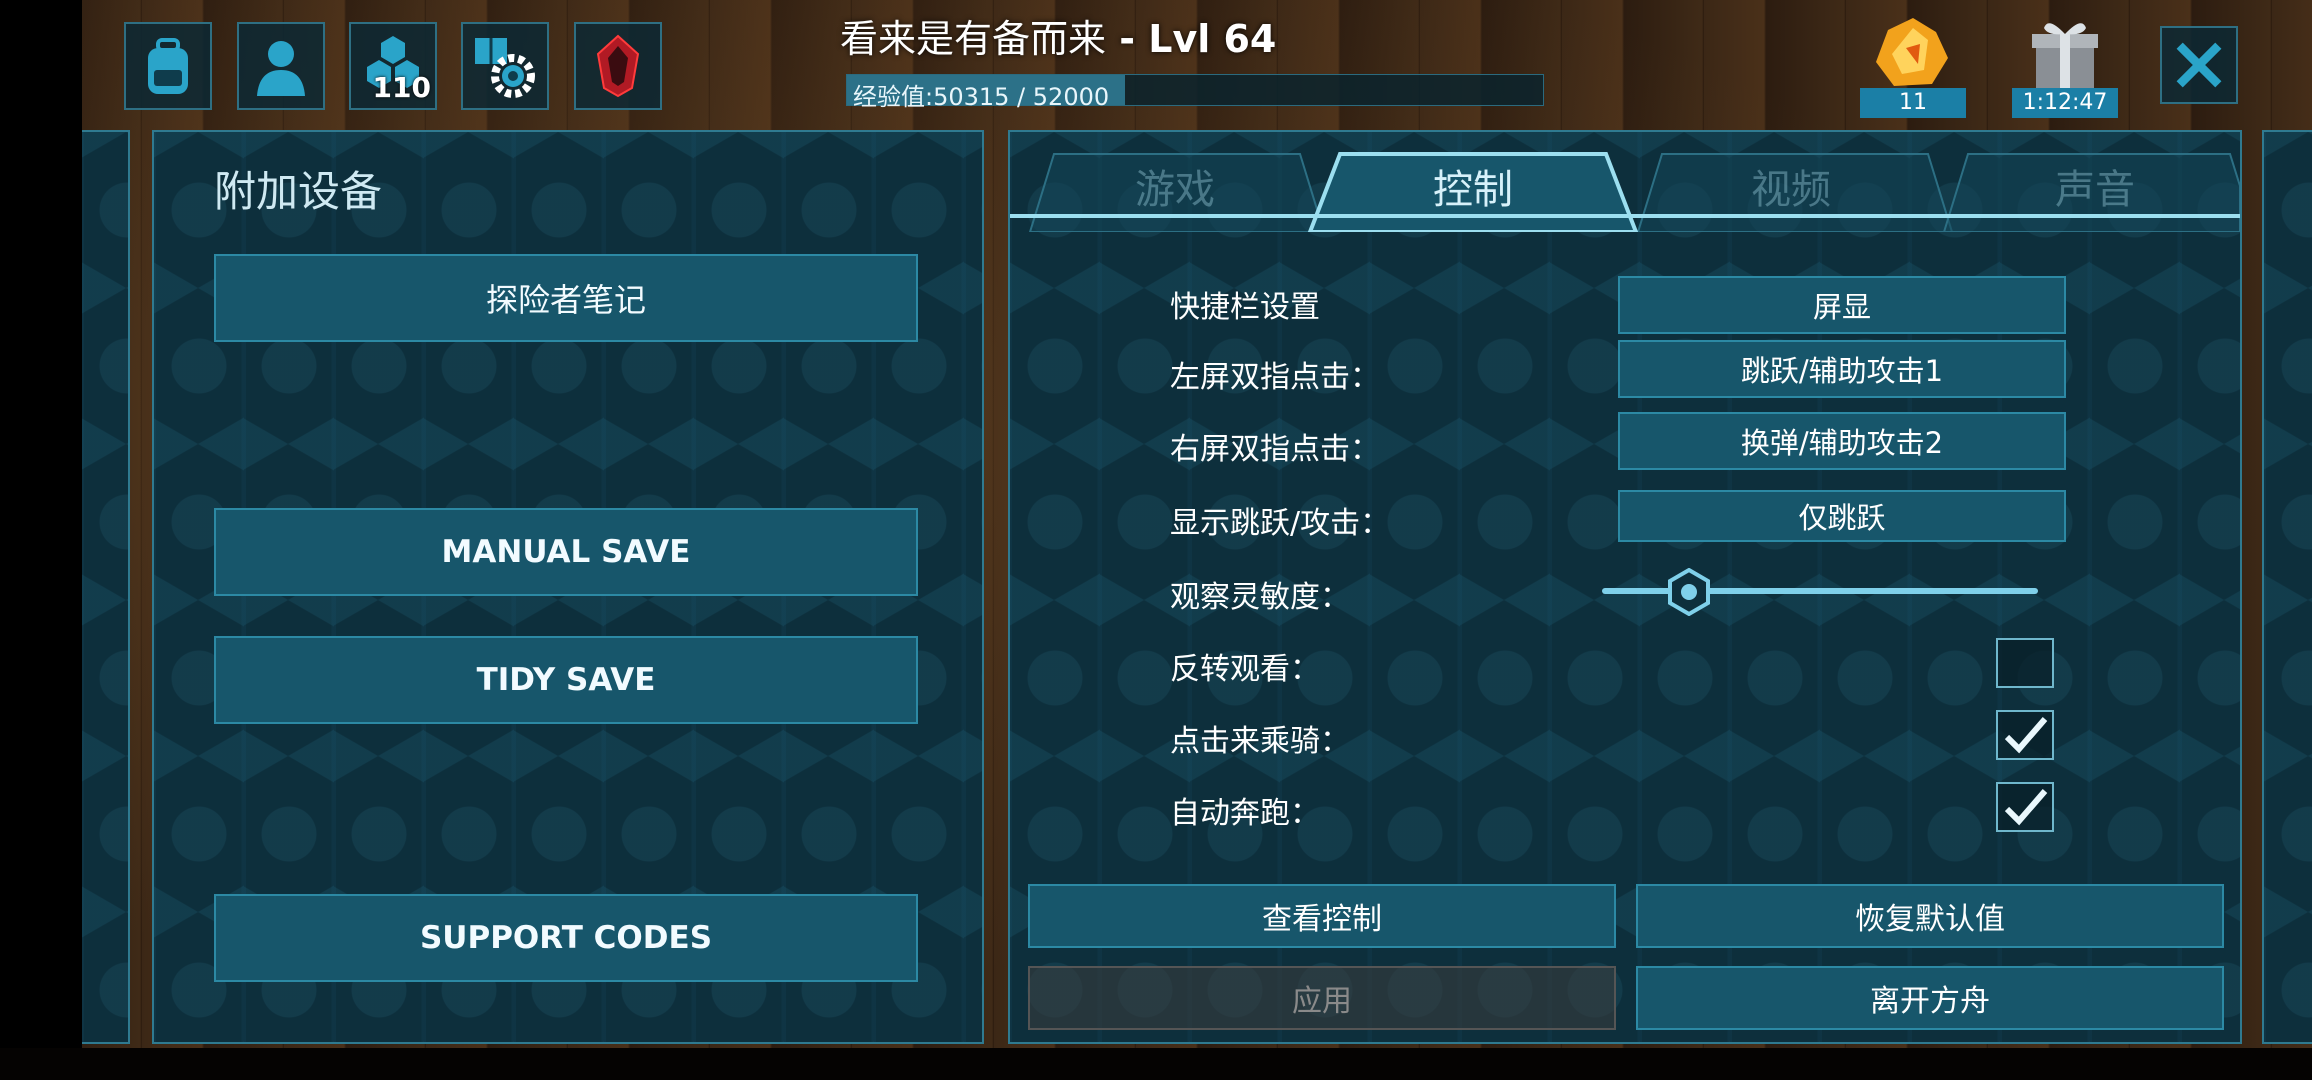  What do you see at coordinates (1245, 307) in the screenshot?
I see `hotbar-label: 快捷栏设置` at bounding box center [1245, 307].